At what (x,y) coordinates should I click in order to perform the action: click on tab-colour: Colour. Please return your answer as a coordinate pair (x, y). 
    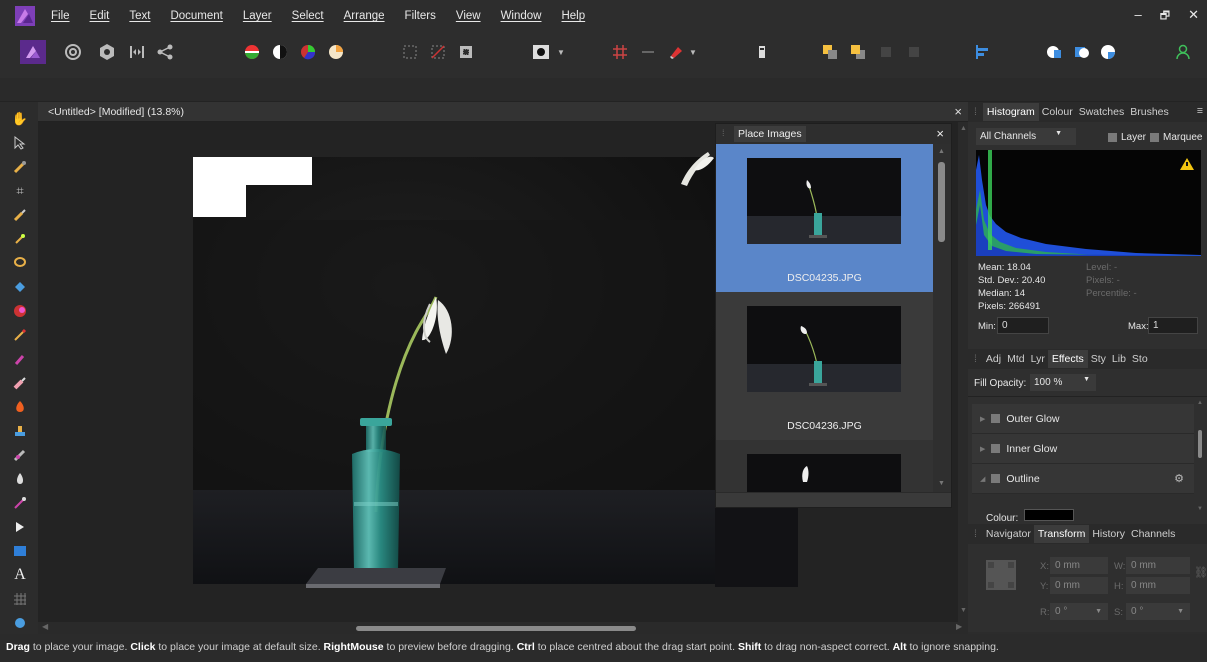
    Looking at the image, I should click on (1057, 112).